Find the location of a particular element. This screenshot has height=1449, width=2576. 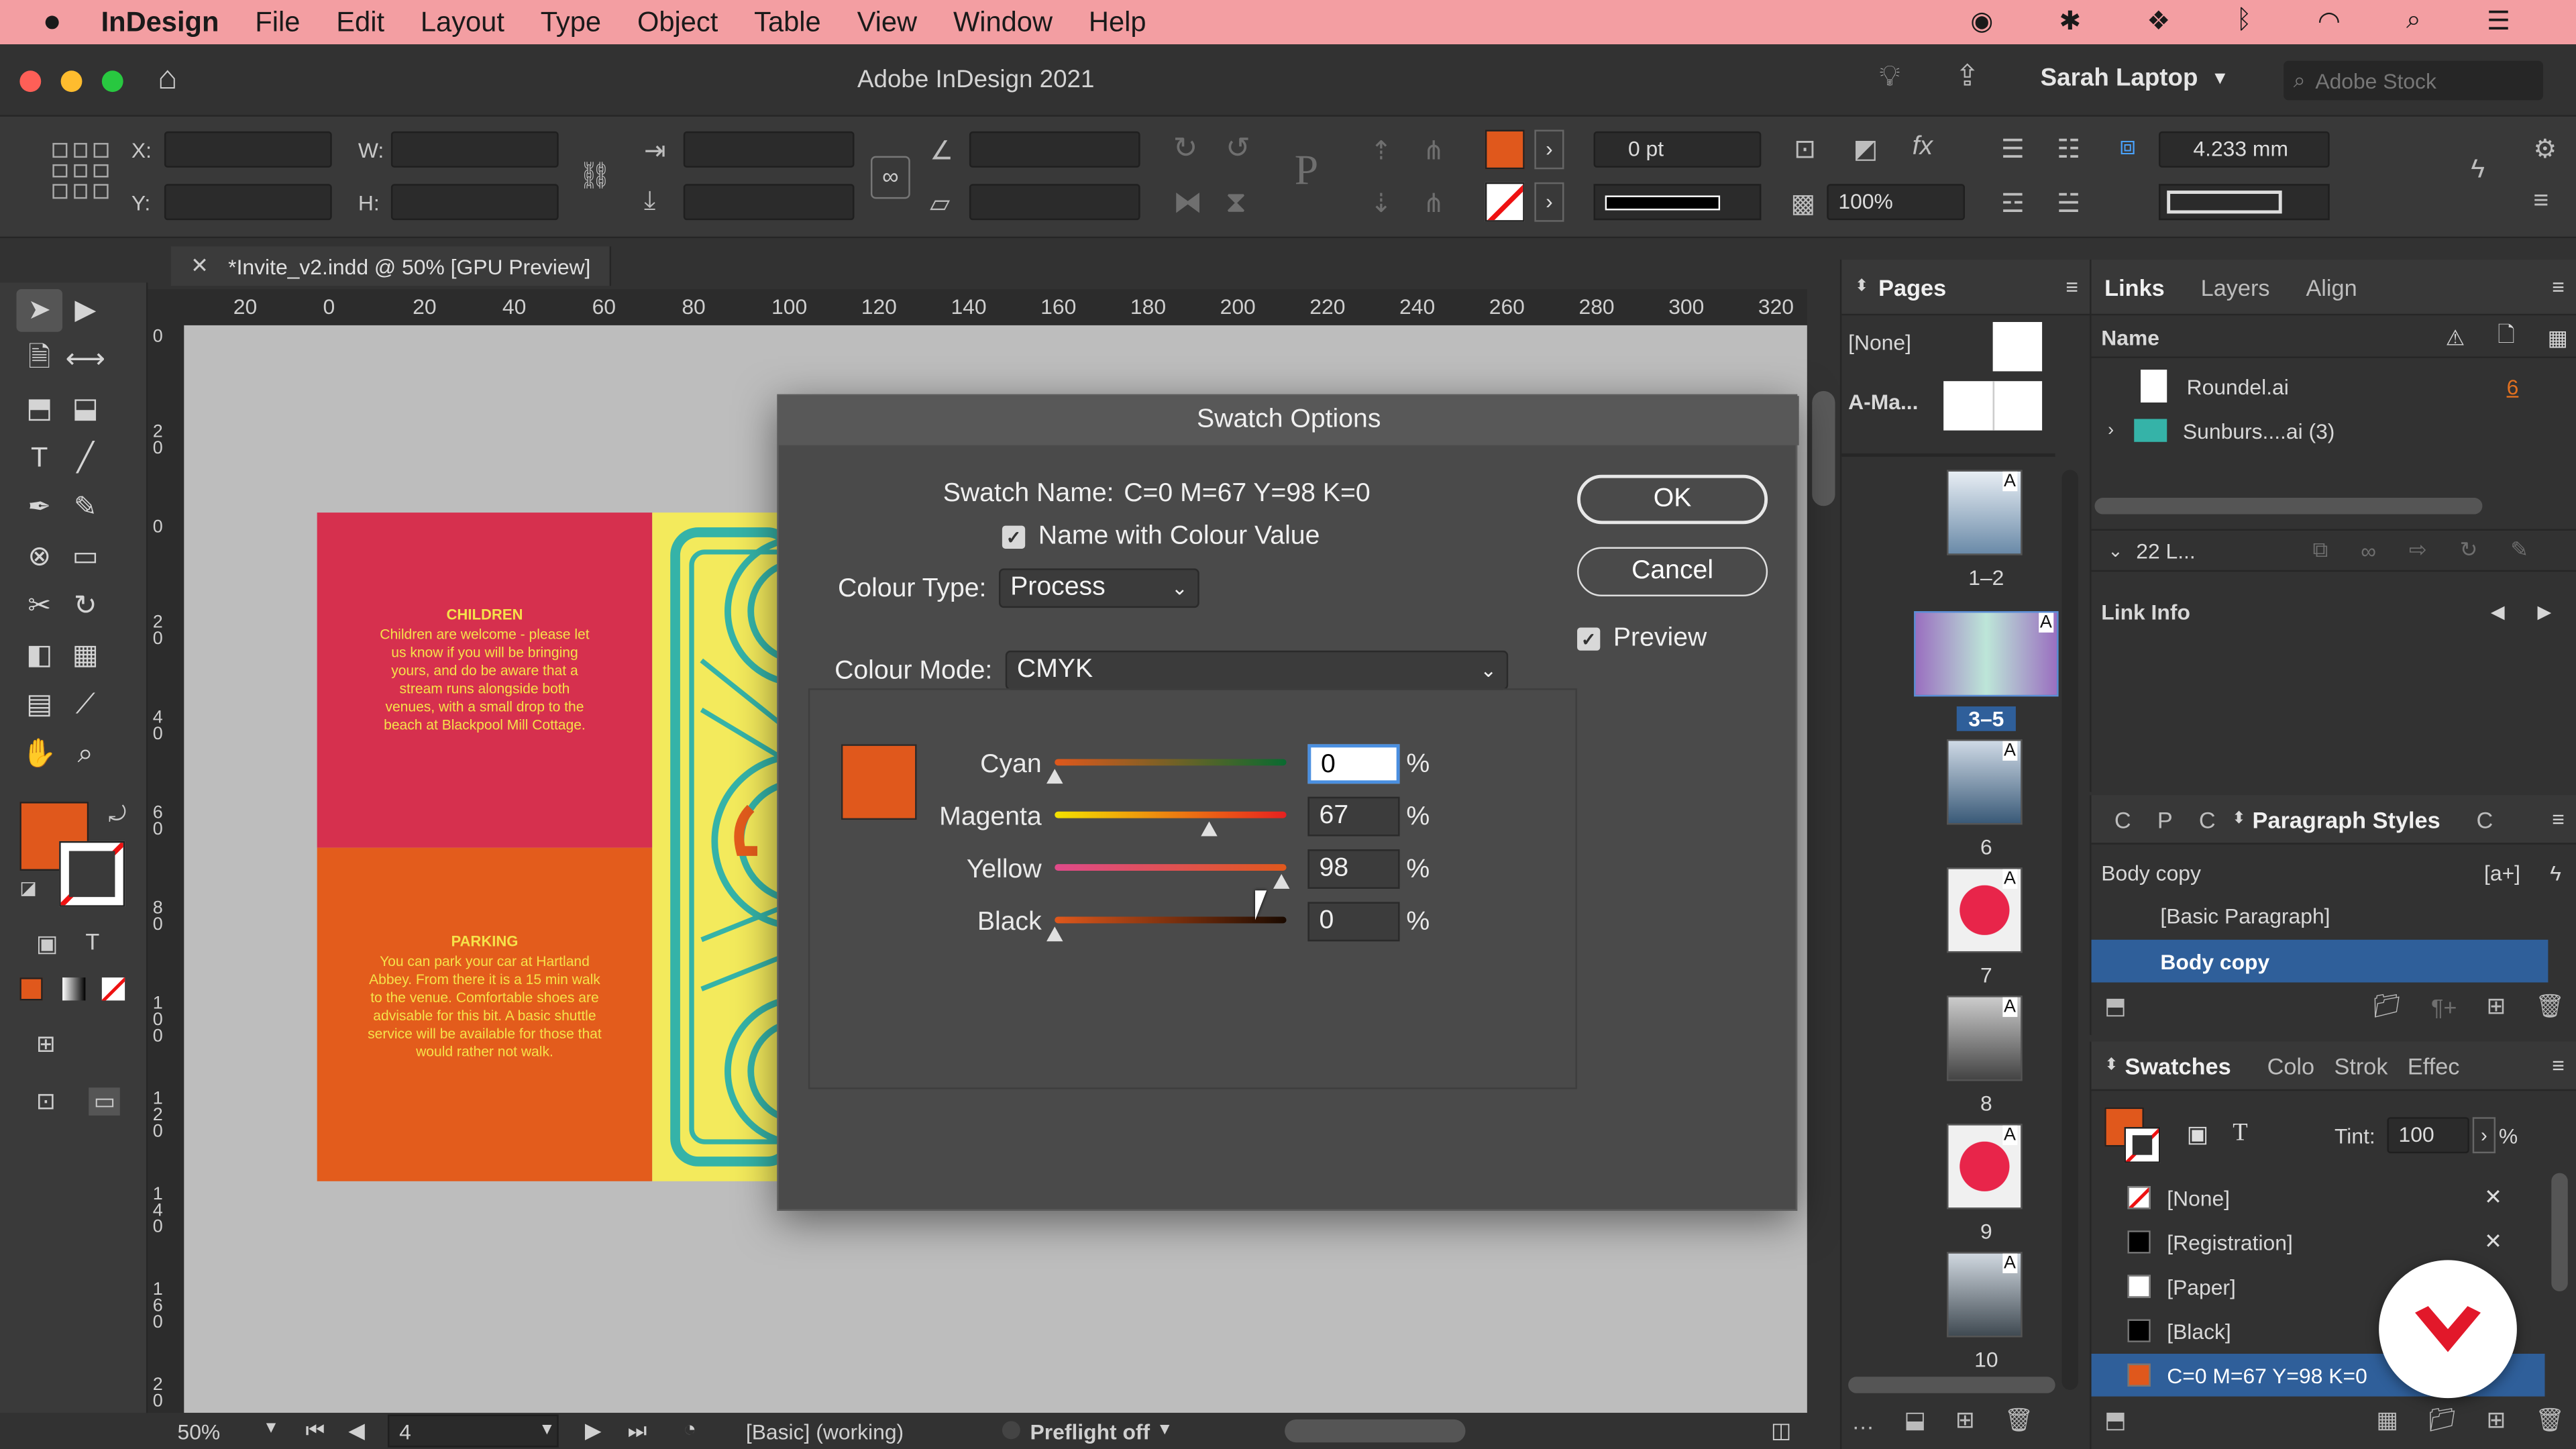

zoom-level: 50% is located at coordinates (198, 1431).